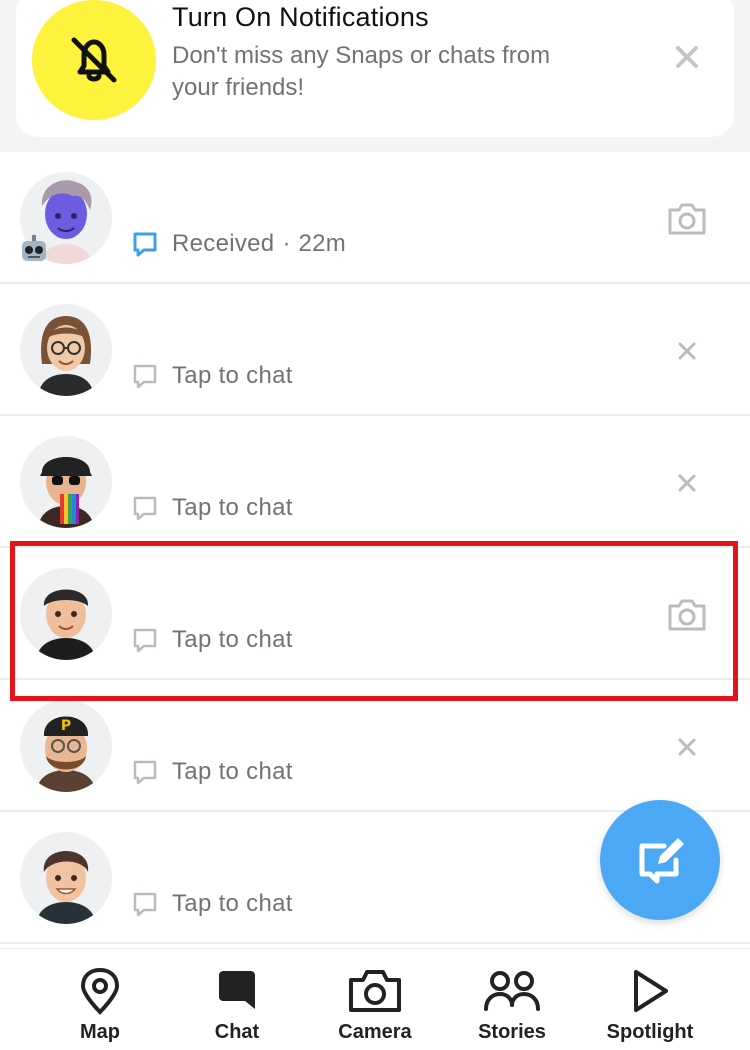 The width and height of the screenshot is (750, 1050). I want to click on compose-chat-icon, so click(661, 861).